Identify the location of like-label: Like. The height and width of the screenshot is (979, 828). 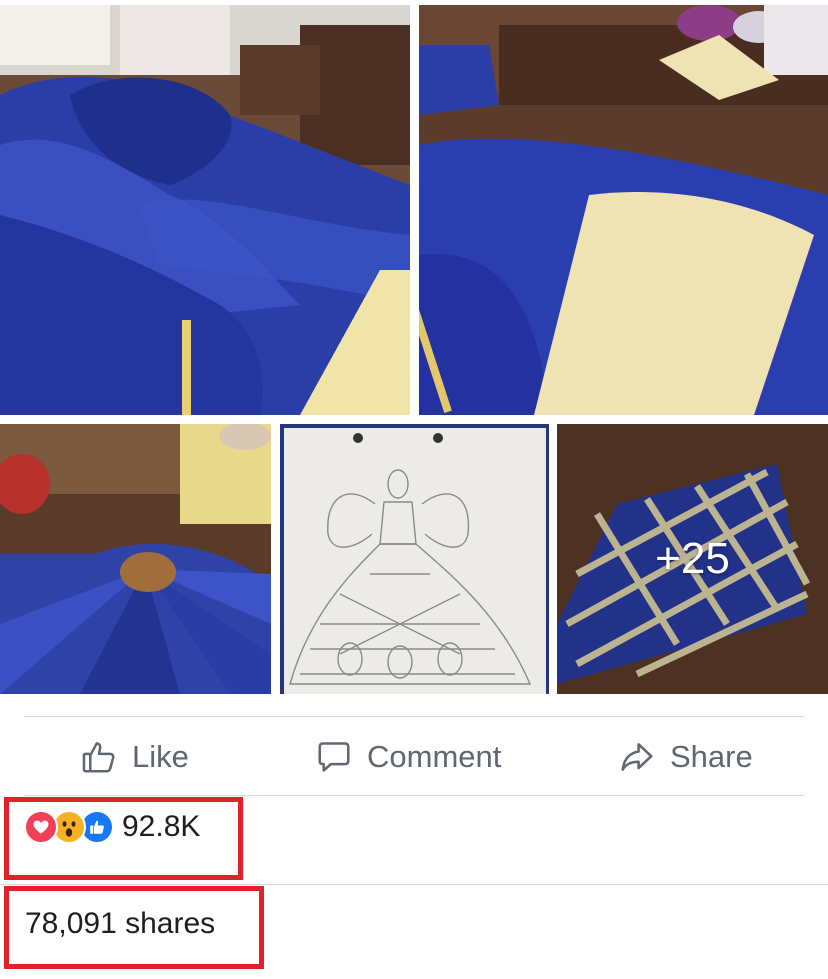
(160, 756).